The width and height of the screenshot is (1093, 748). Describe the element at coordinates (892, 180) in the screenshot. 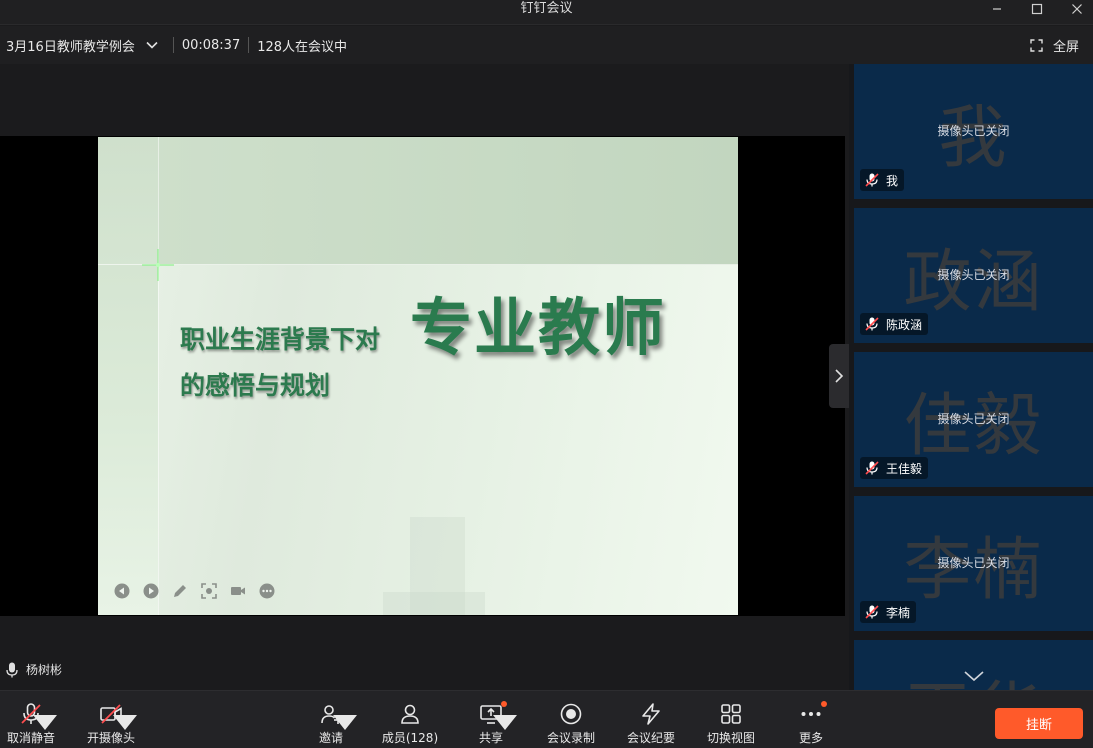

I see `participant-name: 我` at that location.